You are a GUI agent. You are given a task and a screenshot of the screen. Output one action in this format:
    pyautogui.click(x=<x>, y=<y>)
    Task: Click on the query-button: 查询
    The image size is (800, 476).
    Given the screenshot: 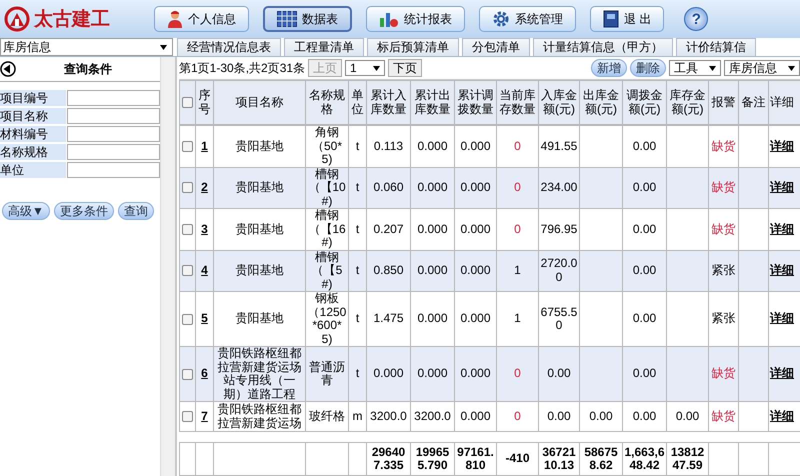 What is the action you would take?
    pyautogui.click(x=136, y=211)
    